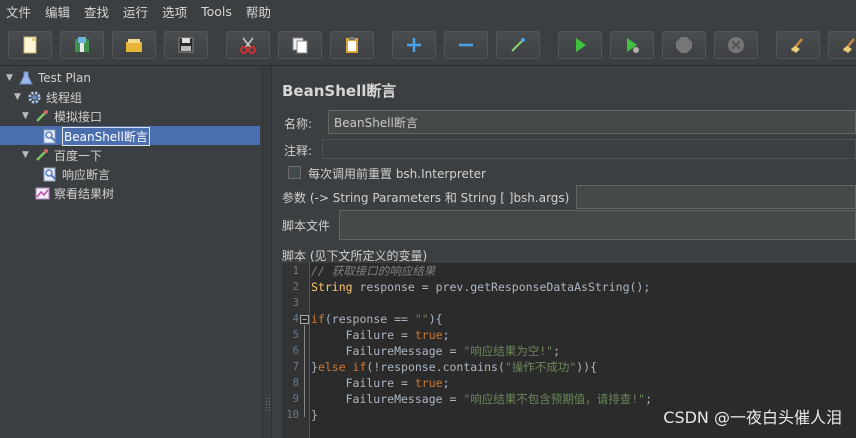  I want to click on templates-button, so click(82, 45).